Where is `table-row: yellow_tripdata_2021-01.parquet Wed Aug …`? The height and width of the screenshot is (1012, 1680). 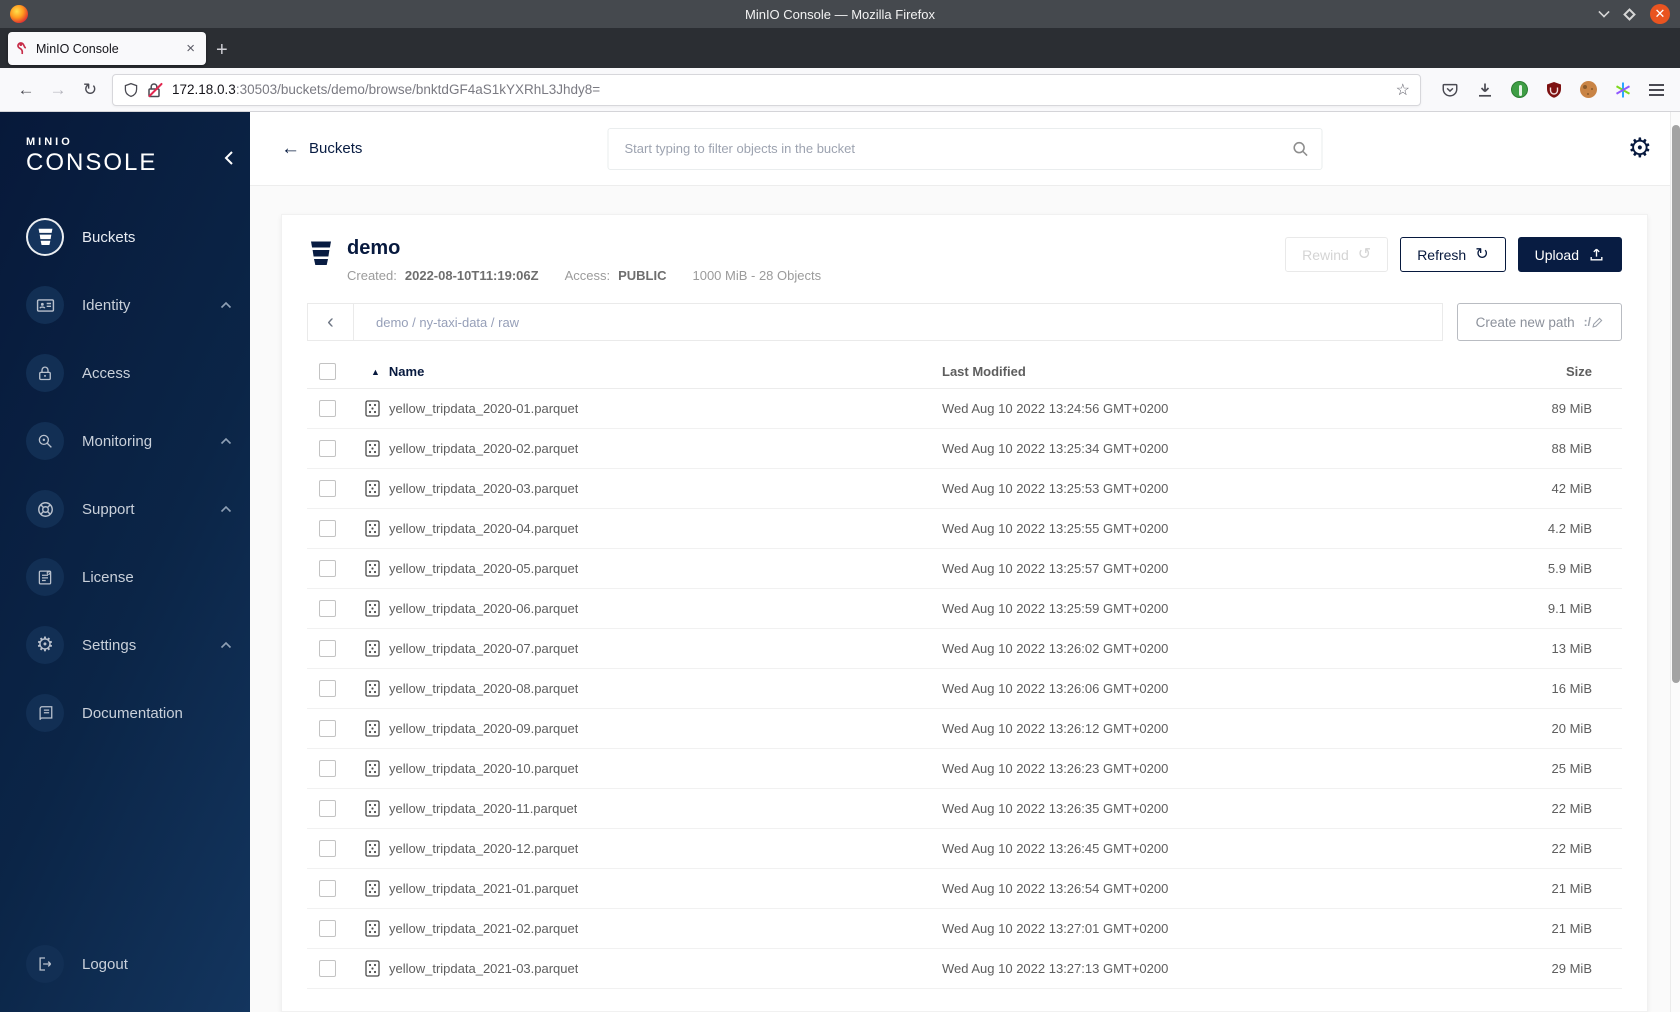 table-row: yellow_tripdata_2021-01.parquet Wed Aug … is located at coordinates (964, 889).